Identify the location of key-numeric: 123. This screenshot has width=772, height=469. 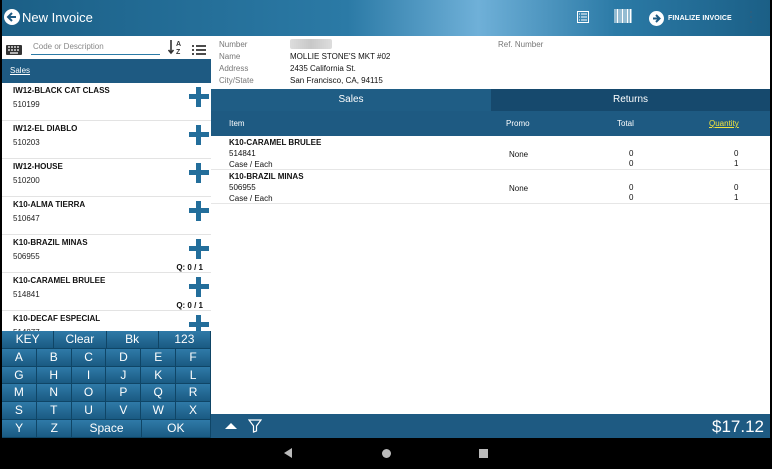
(184, 340).